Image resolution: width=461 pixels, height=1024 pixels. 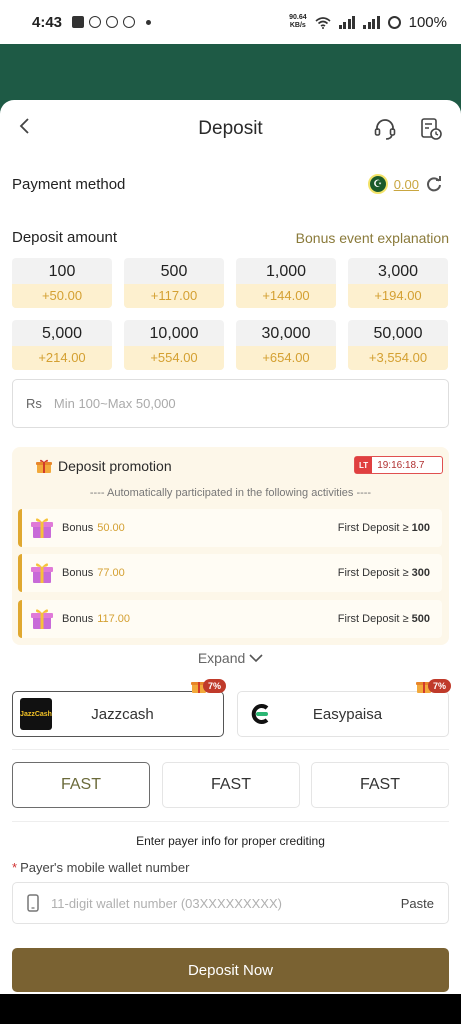 What do you see at coordinates (230, 528) in the screenshot?
I see `promotion-row: Bonus 50.00 First Deposit ≥ 100` at bounding box center [230, 528].